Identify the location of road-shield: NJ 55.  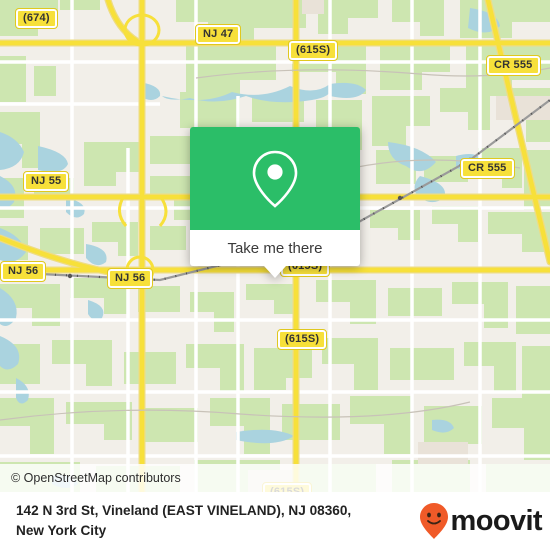
(46, 181).